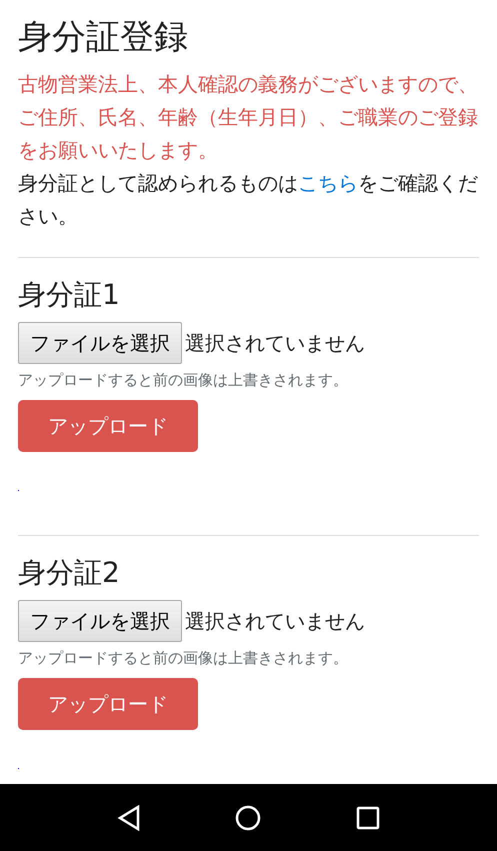  Describe the element at coordinates (129, 817) in the screenshot. I see `back-icon` at that location.